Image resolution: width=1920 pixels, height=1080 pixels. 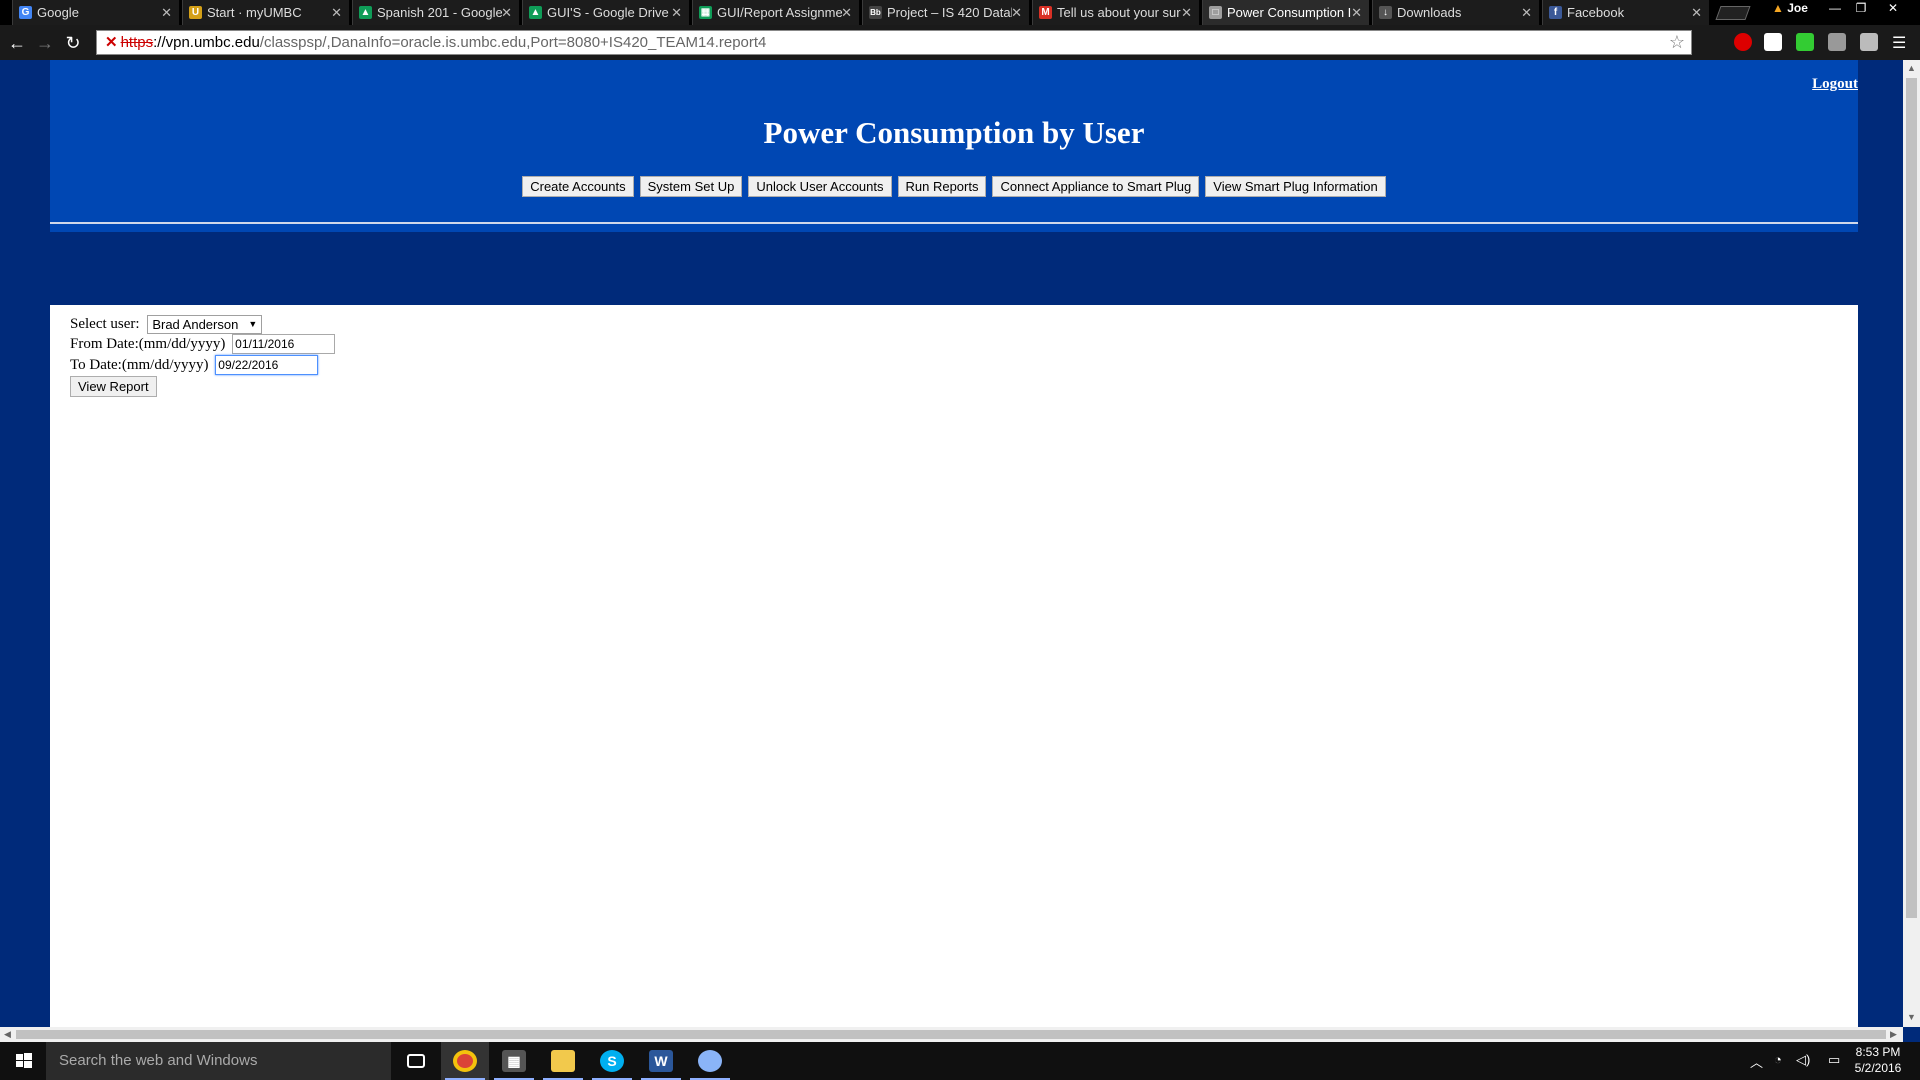 What do you see at coordinates (218, 1061) in the screenshot?
I see `taskbar-search: Search the web and Windows` at bounding box center [218, 1061].